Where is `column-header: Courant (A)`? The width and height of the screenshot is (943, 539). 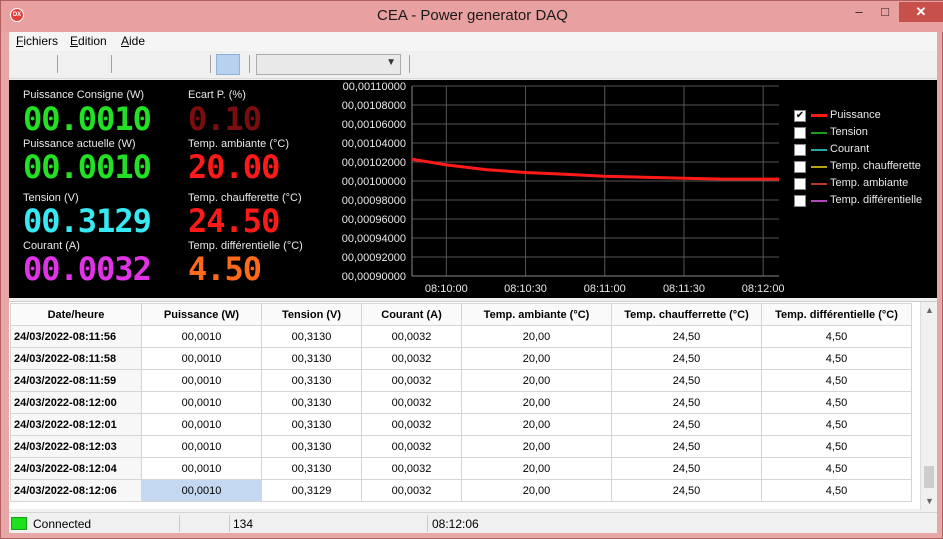
column-header: Courant (A) is located at coordinates (411, 314).